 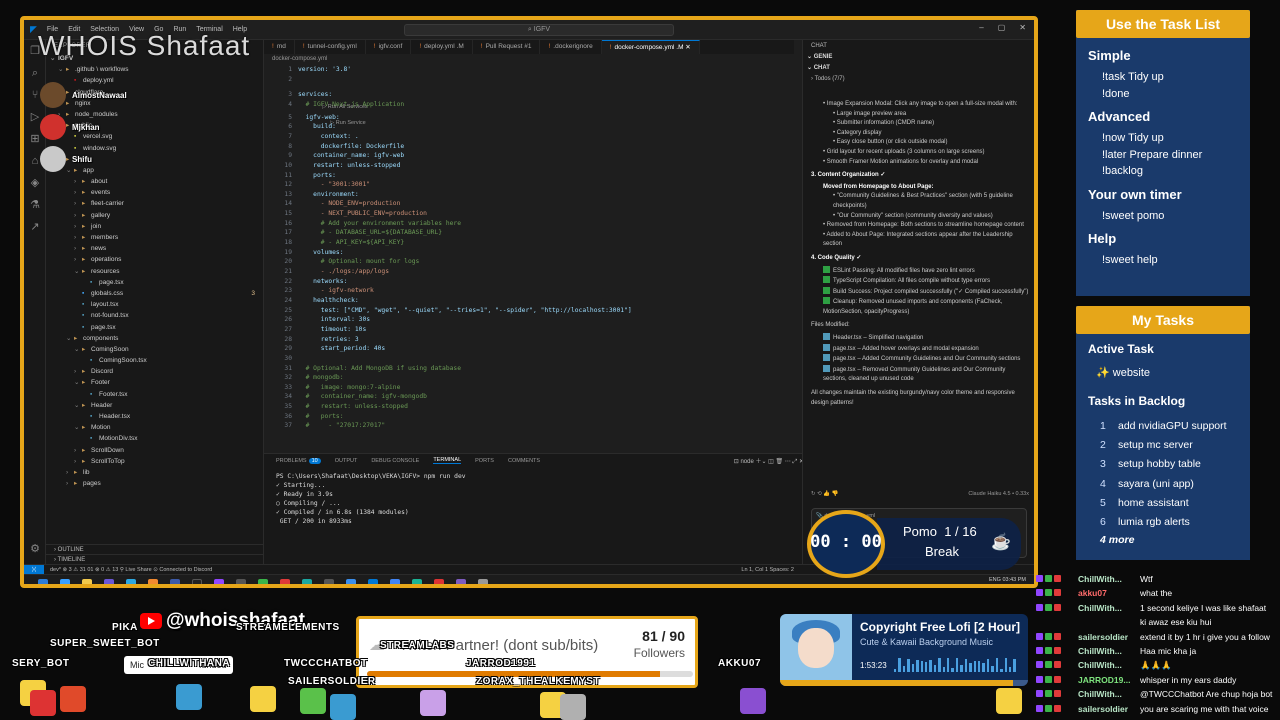 I want to click on tree-folder: ⌄ ▸ .github \ workflows, so click(x=154, y=69).